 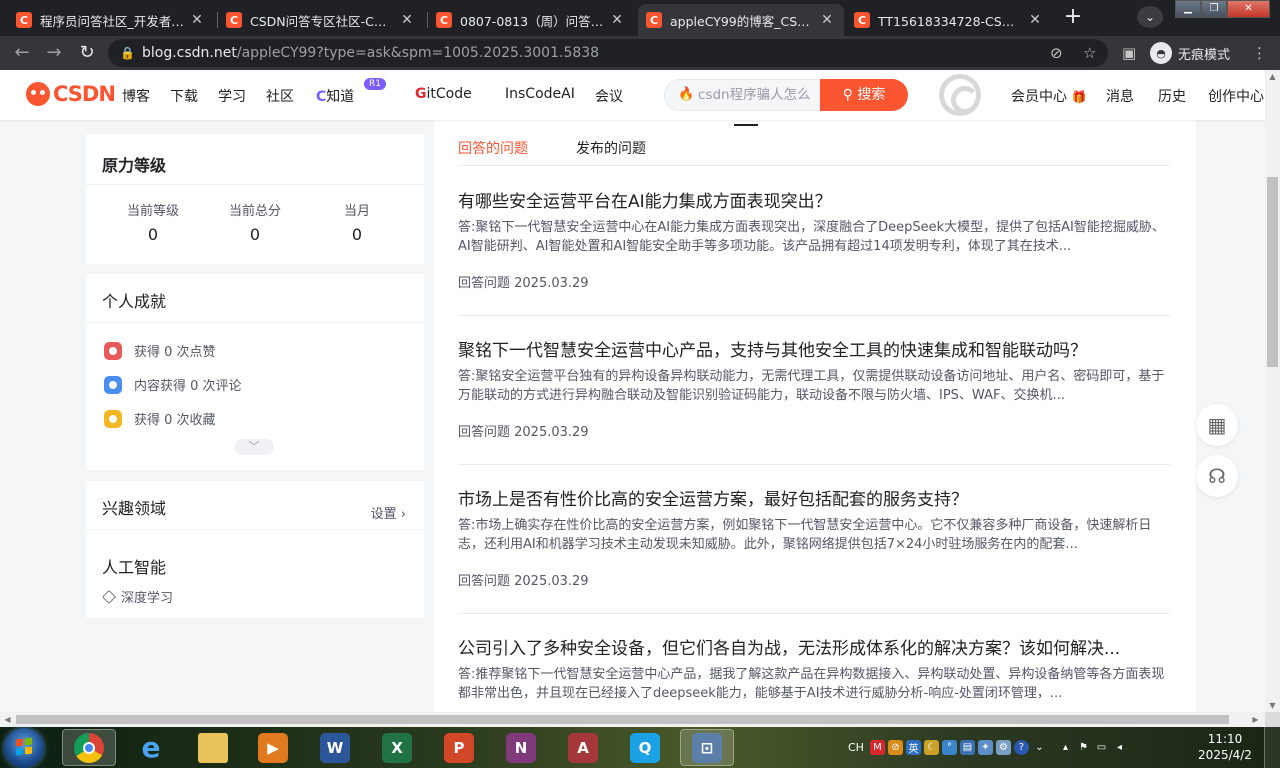 I want to click on nav-creation-center: 创作中心, so click(x=1236, y=96).